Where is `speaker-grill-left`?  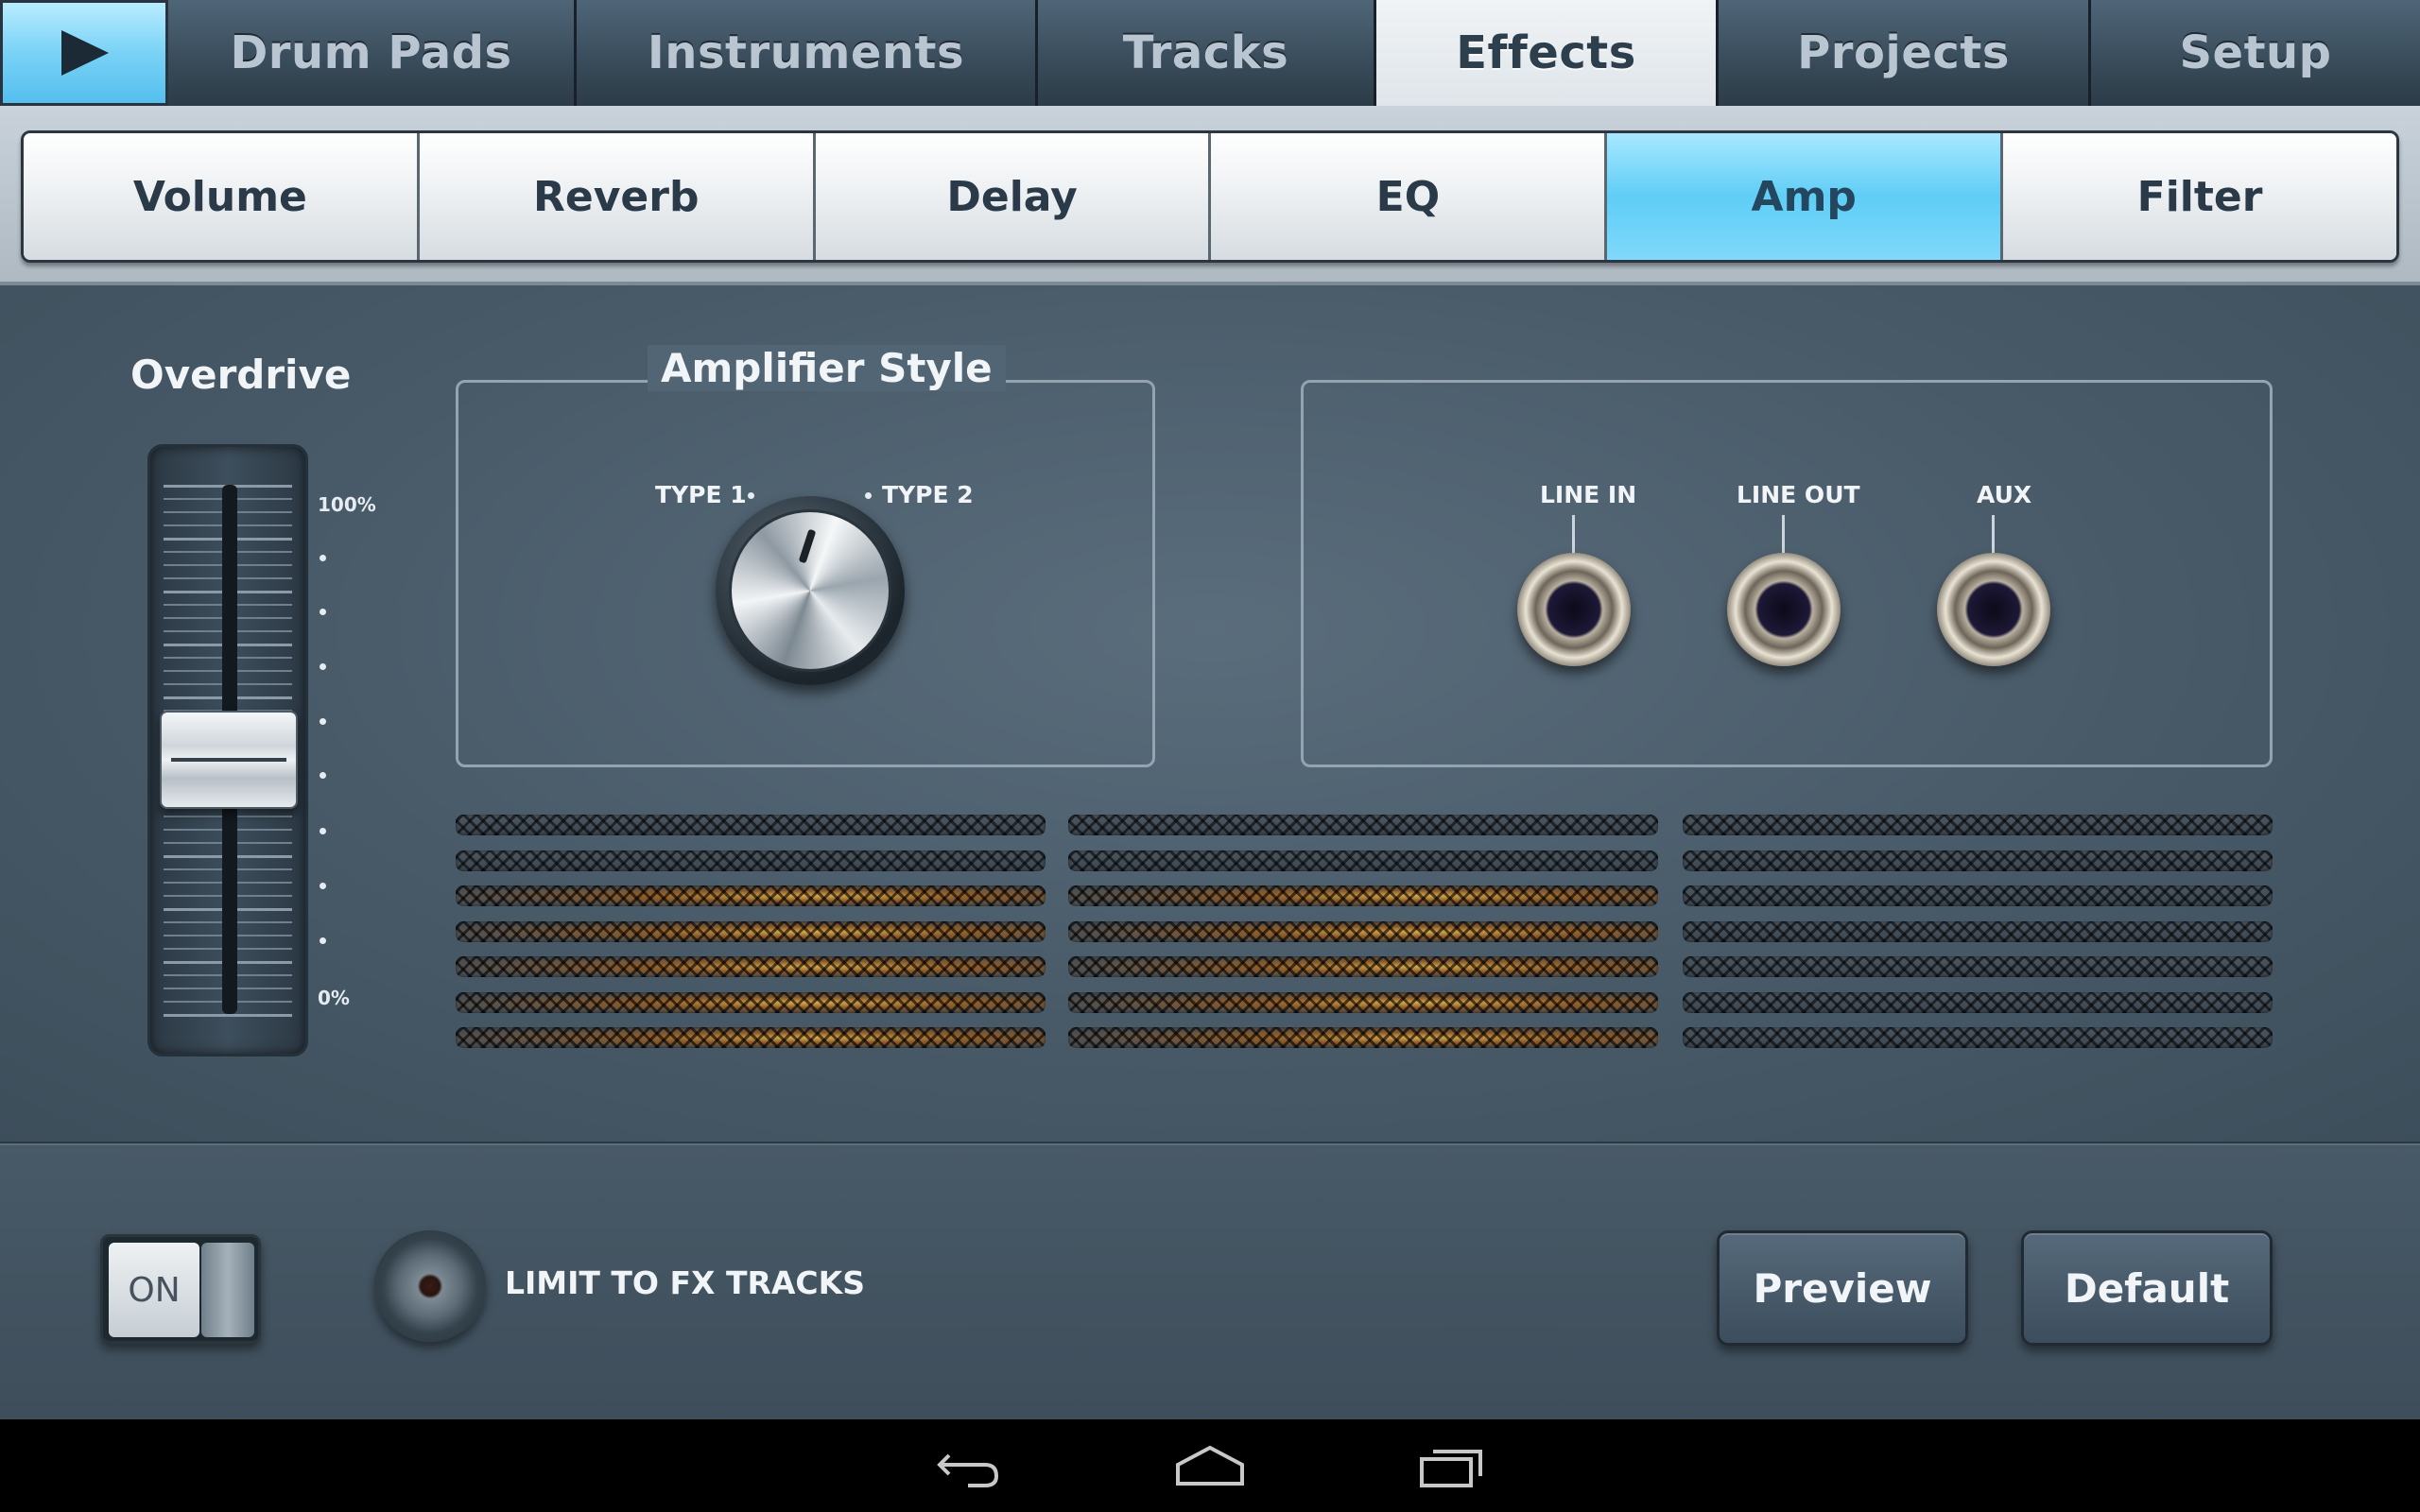 speaker-grill-left is located at coordinates (751, 936).